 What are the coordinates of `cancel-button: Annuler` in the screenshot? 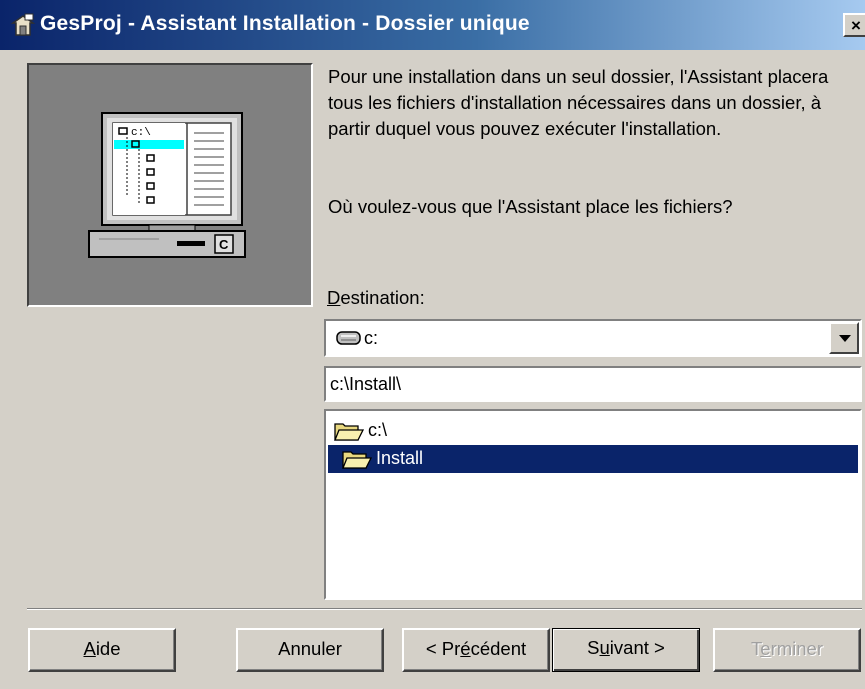 It's located at (310, 650).